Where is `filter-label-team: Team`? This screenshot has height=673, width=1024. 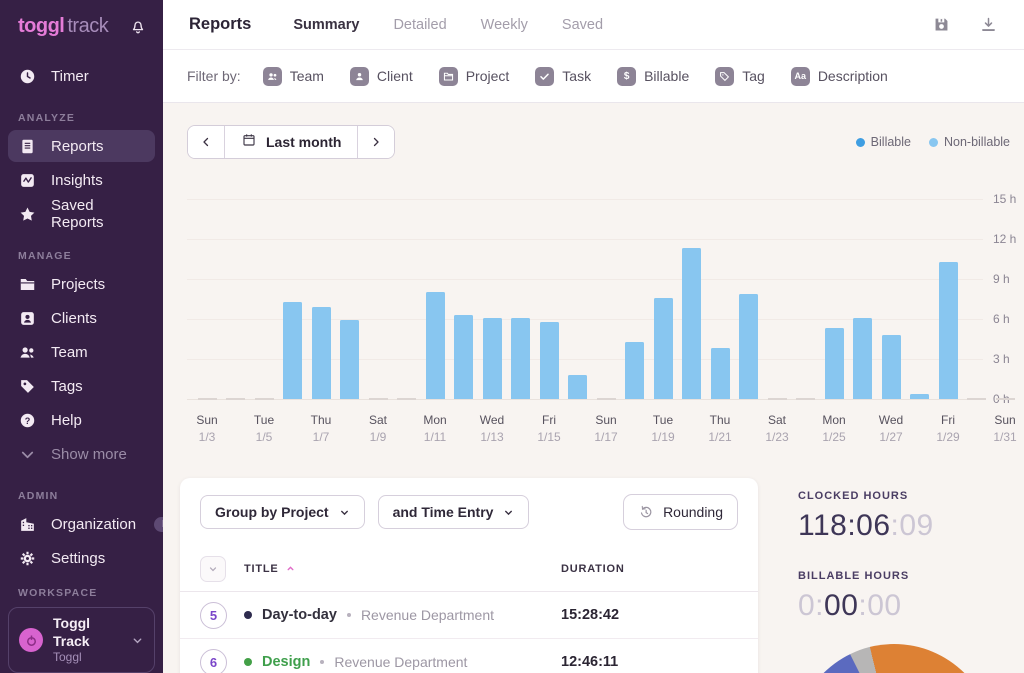 filter-label-team: Team is located at coordinates (306, 76).